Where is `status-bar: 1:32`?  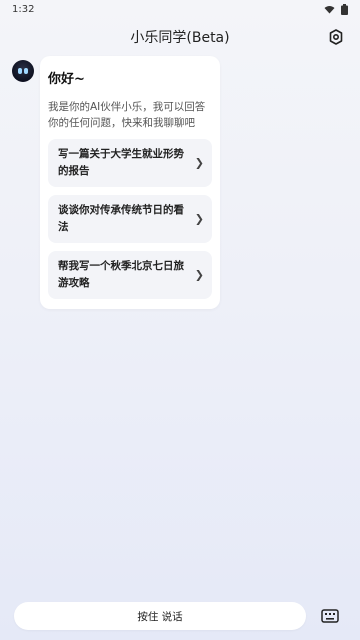 status-bar: 1:32 is located at coordinates (180, 9).